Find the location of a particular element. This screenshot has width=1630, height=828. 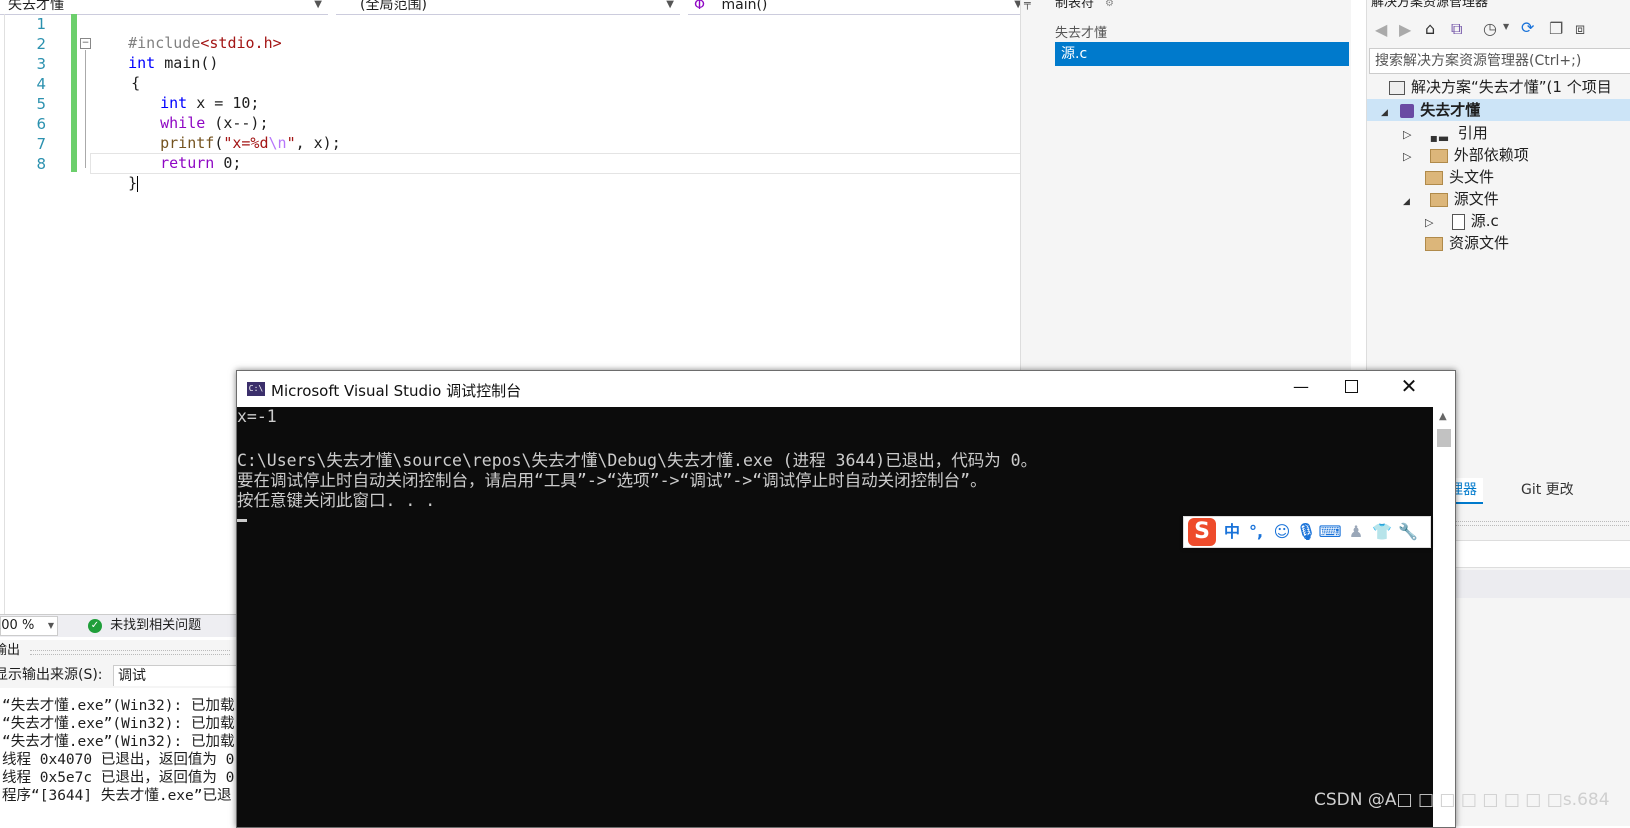

collapse-all-icon: ❐ is located at coordinates (1556, 28).